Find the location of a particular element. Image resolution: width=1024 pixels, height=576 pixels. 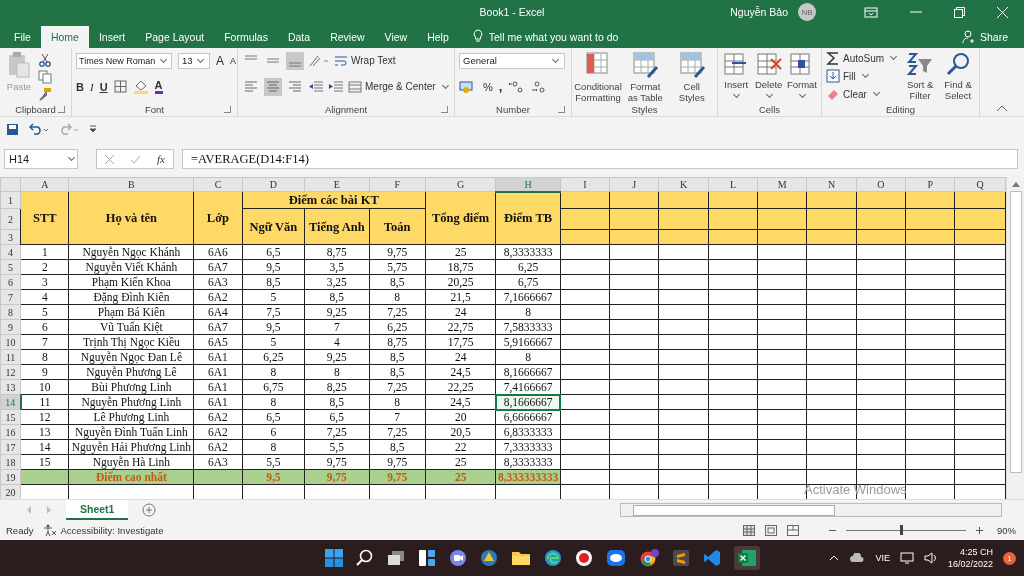

column-header: F is located at coordinates (397, 184).